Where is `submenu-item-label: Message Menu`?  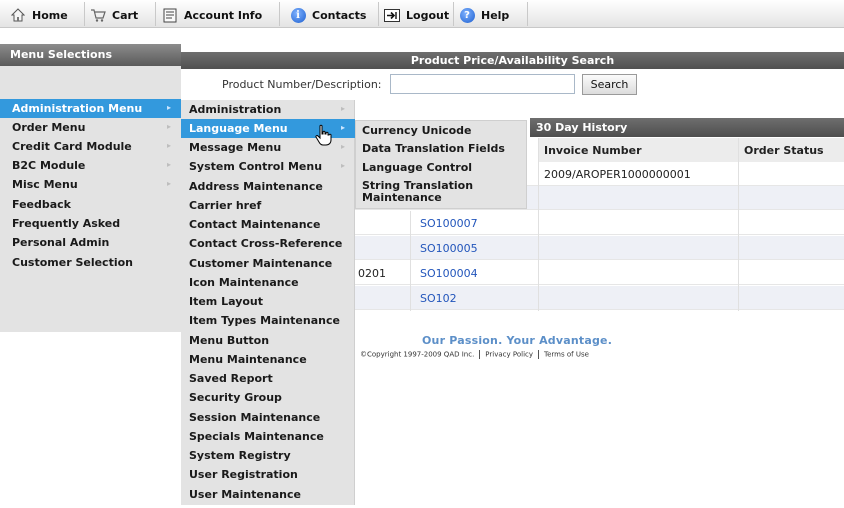 submenu-item-label: Message Menu is located at coordinates (235, 147).